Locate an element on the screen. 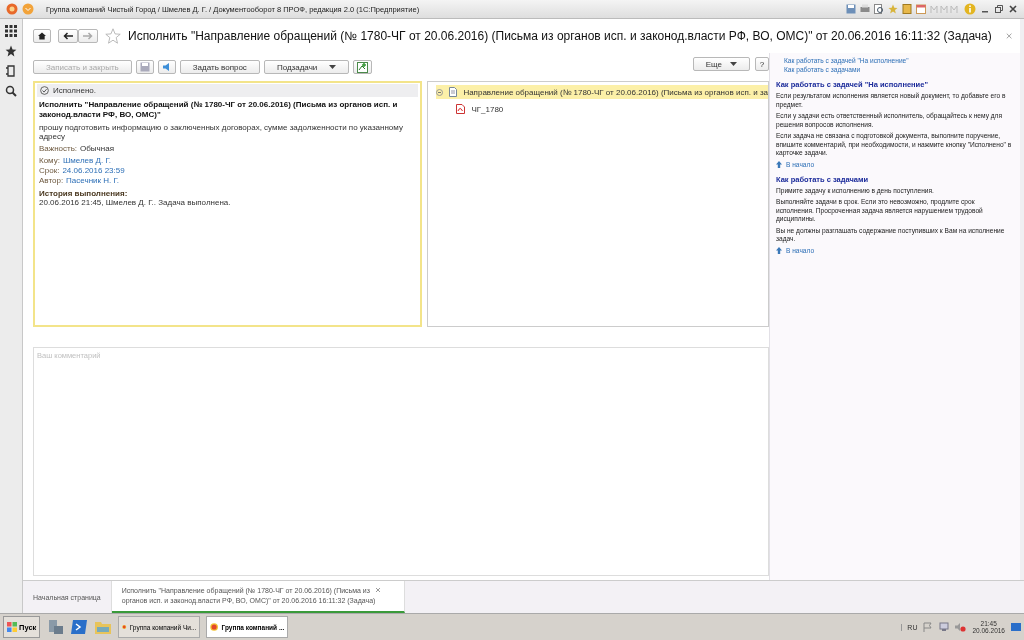 The height and width of the screenshot is (640, 1024). field-link: Шмелев Д. Г. is located at coordinates (86, 160).